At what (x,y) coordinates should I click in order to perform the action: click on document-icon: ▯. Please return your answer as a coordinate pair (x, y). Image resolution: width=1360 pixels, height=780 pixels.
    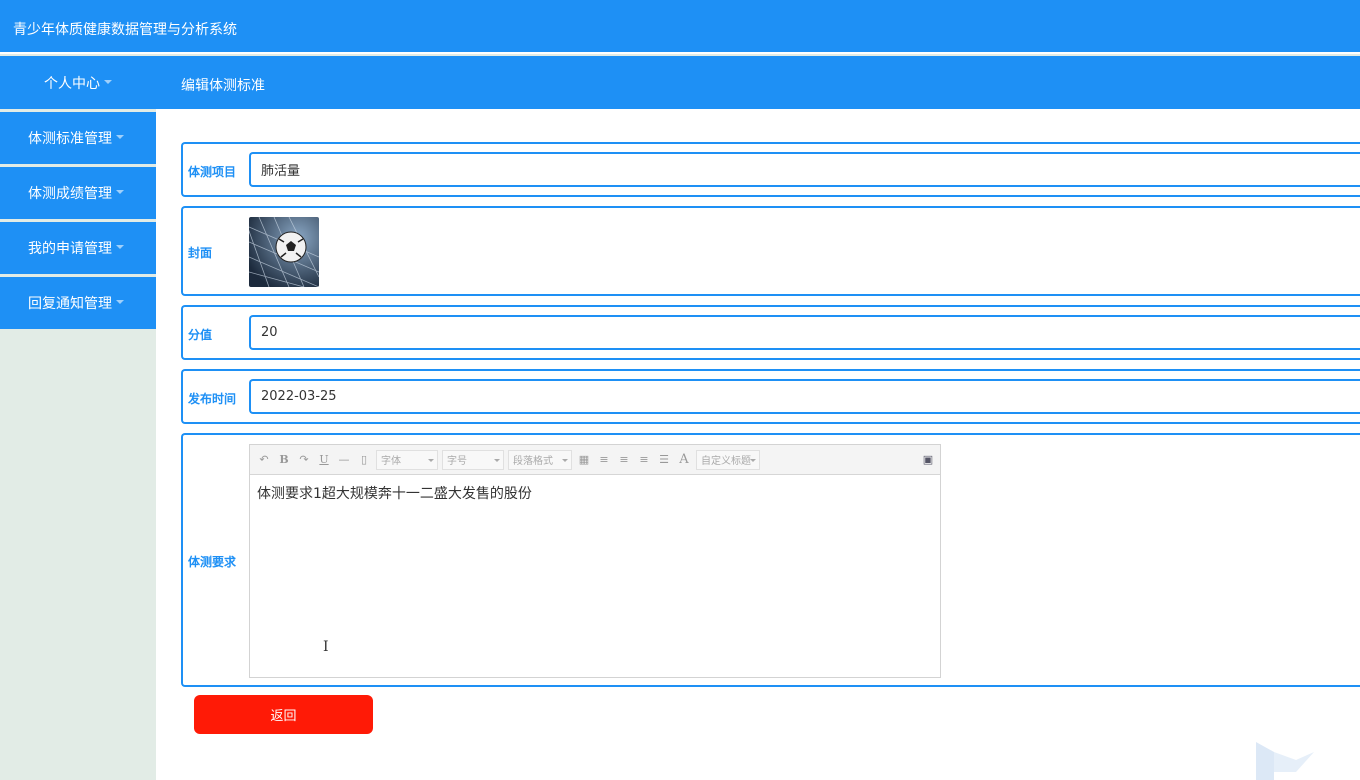
    Looking at the image, I should click on (364, 460).